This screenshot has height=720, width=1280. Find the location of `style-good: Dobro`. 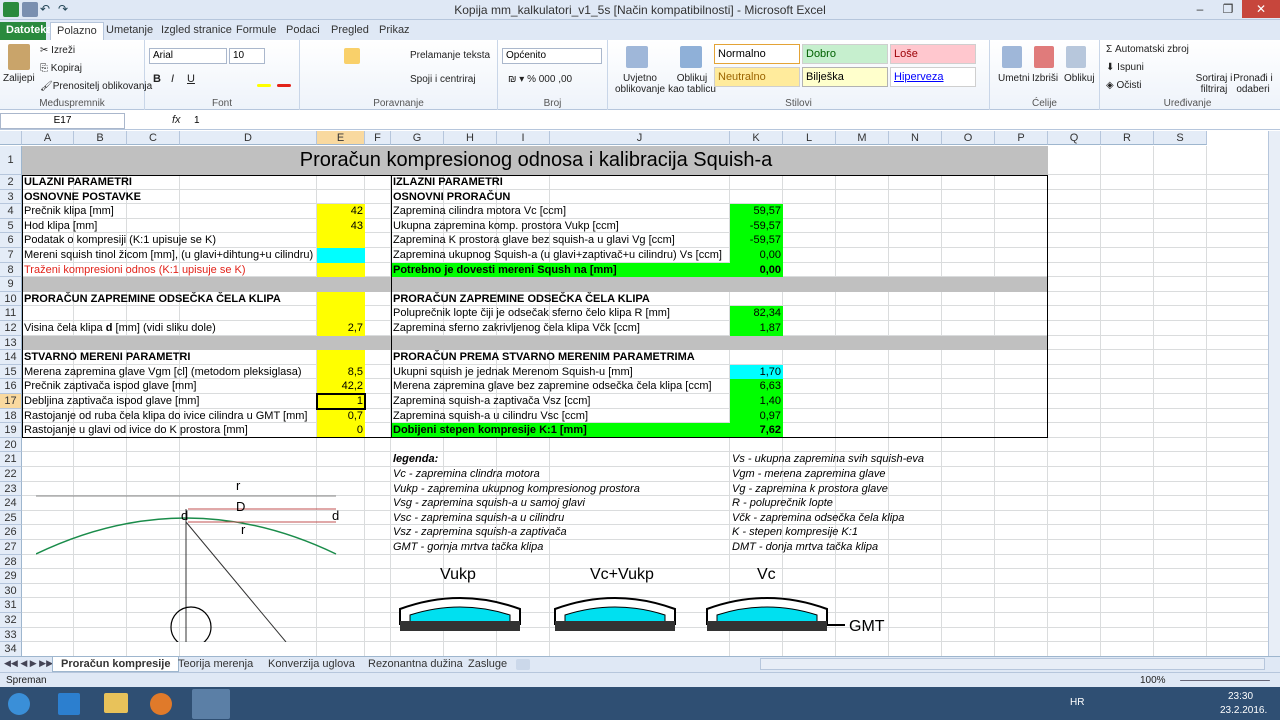

style-good: Dobro is located at coordinates (845, 54).